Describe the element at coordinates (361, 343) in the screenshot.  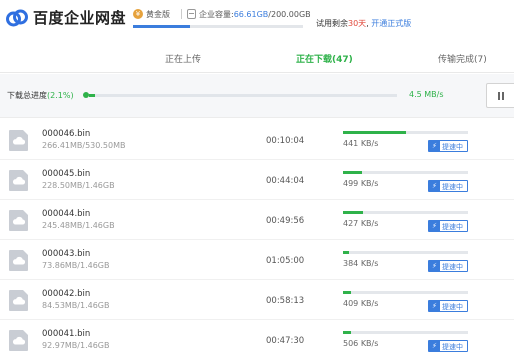
I see `file-speed: 506 KB/s` at that location.